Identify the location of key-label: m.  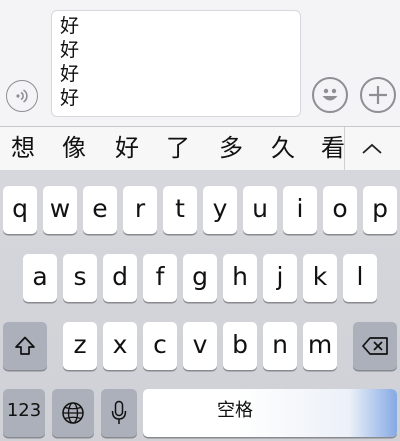
(320, 344).